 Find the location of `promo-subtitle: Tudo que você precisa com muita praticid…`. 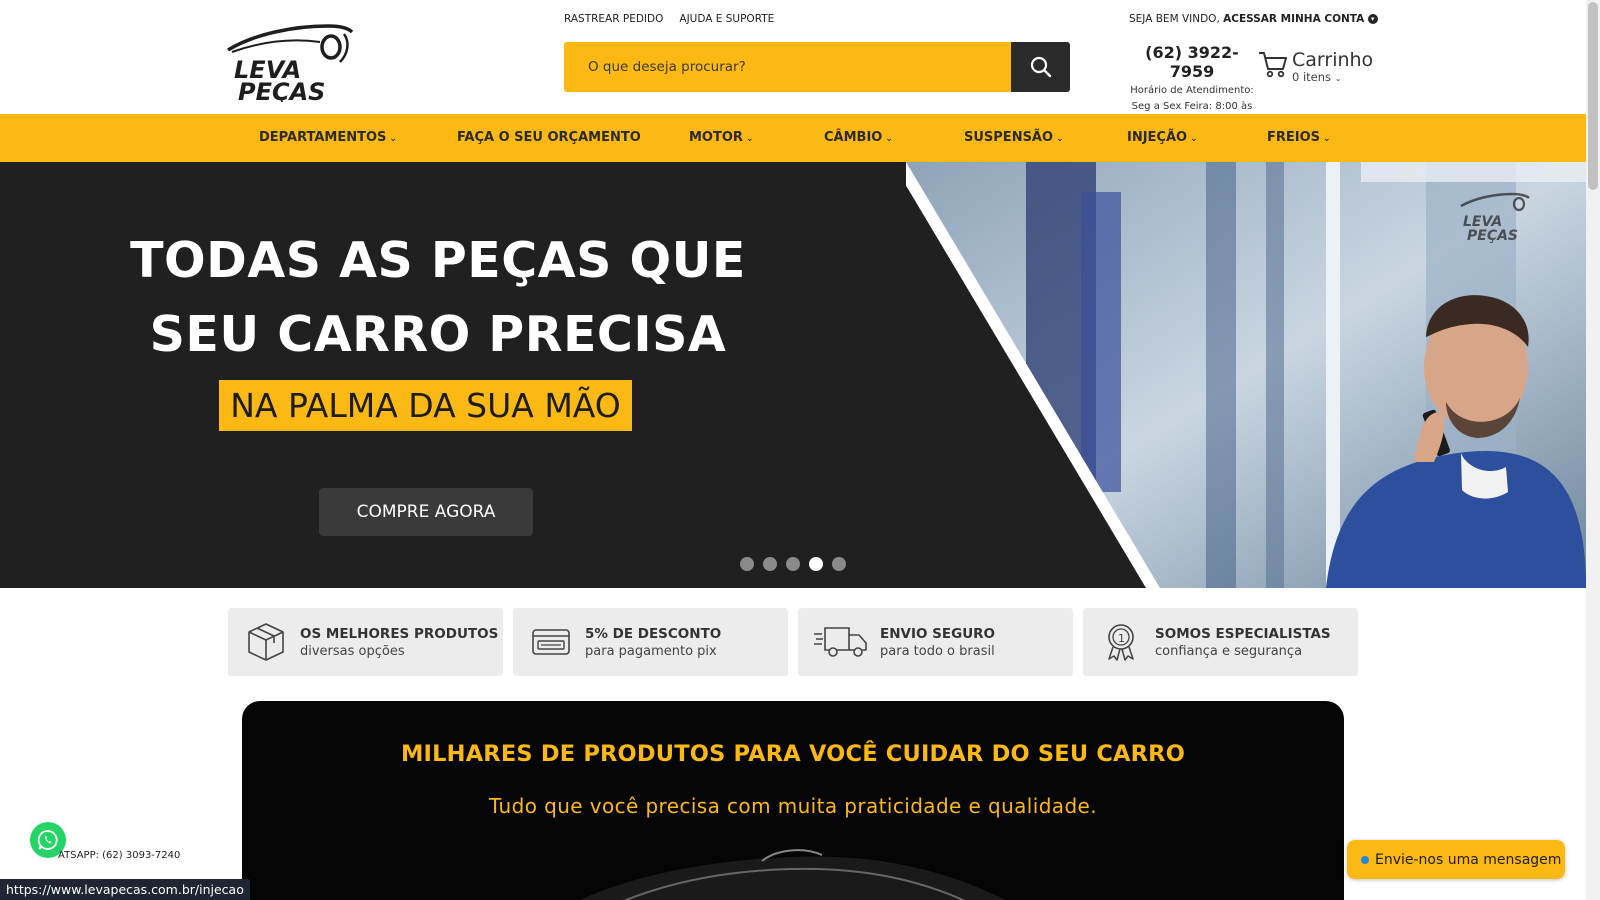

promo-subtitle: Tudo que você precisa com muita praticid… is located at coordinates (793, 806).